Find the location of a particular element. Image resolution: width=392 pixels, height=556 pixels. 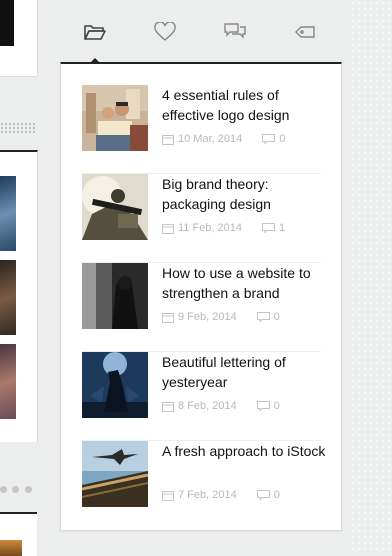

post-comments: 1 is located at coordinates (273, 228).